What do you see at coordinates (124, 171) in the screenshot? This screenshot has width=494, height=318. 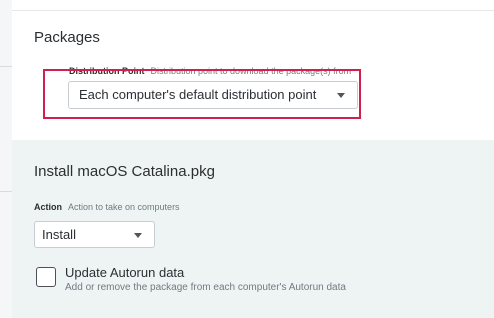 I see `package-title: Install macOS Catalina.pkg` at bounding box center [124, 171].